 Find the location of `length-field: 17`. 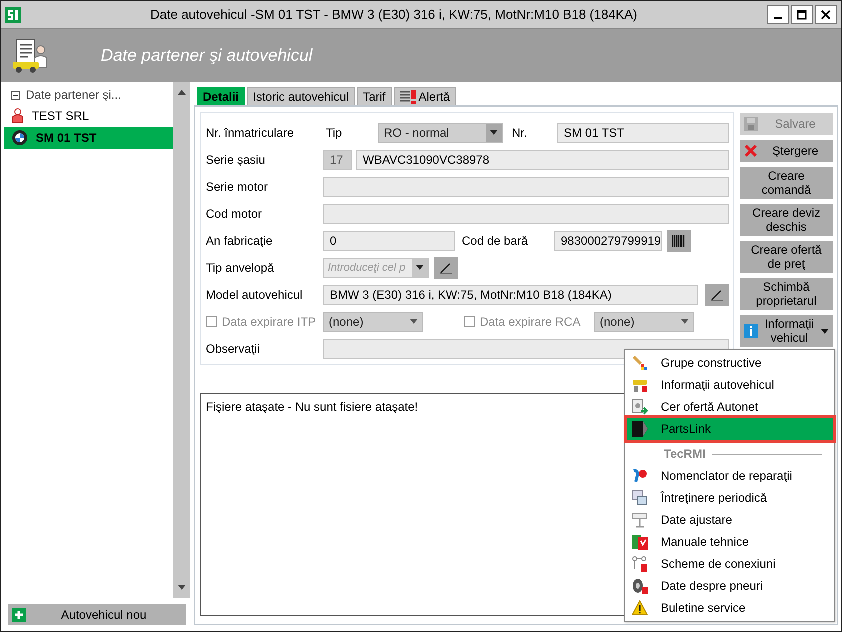

length-field: 17 is located at coordinates (337, 160).